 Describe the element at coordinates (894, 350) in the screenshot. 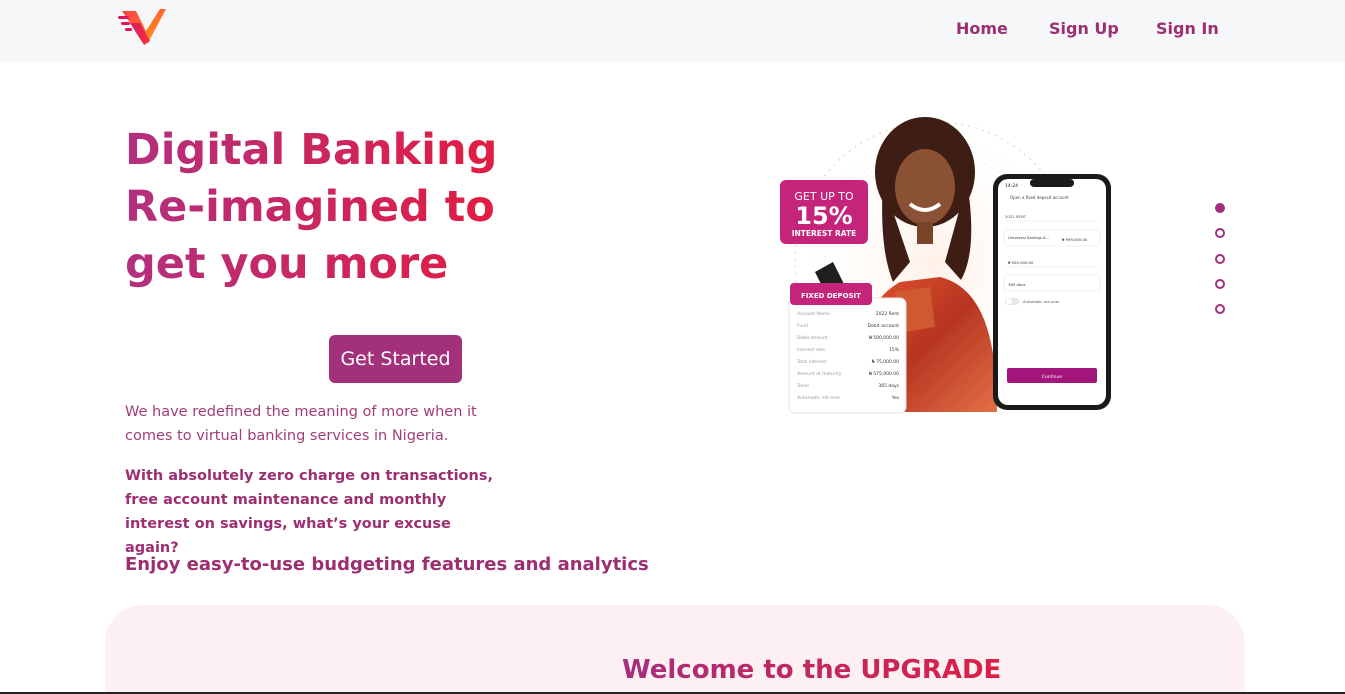

I see `card-row-value: 15%` at that location.